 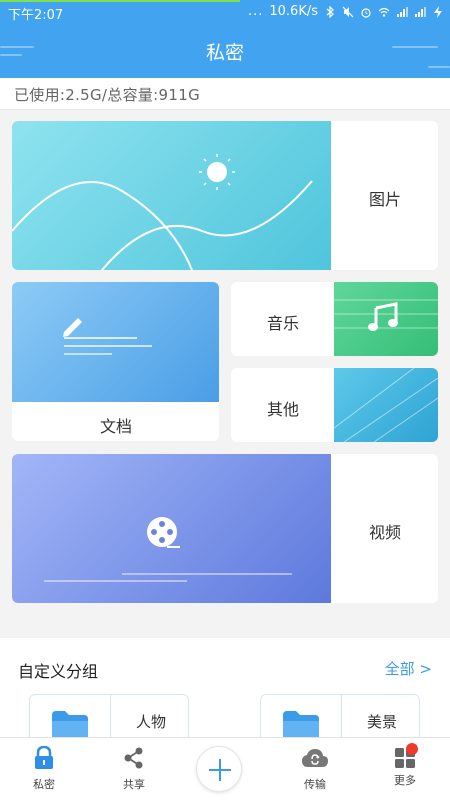 I want to click on videos-label: 视频, so click(x=385, y=532).